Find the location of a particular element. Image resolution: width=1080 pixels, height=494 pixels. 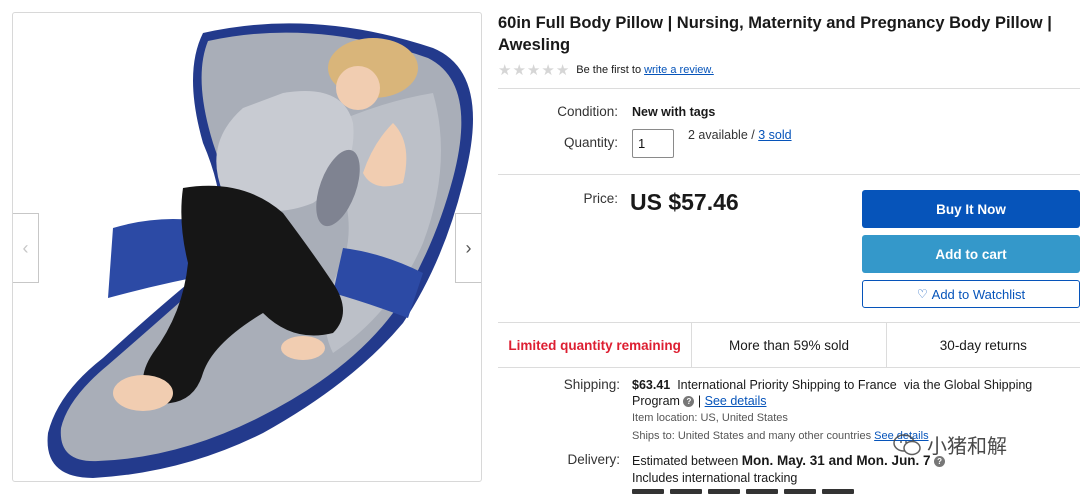

condition-value: New with tags is located at coordinates (674, 112).